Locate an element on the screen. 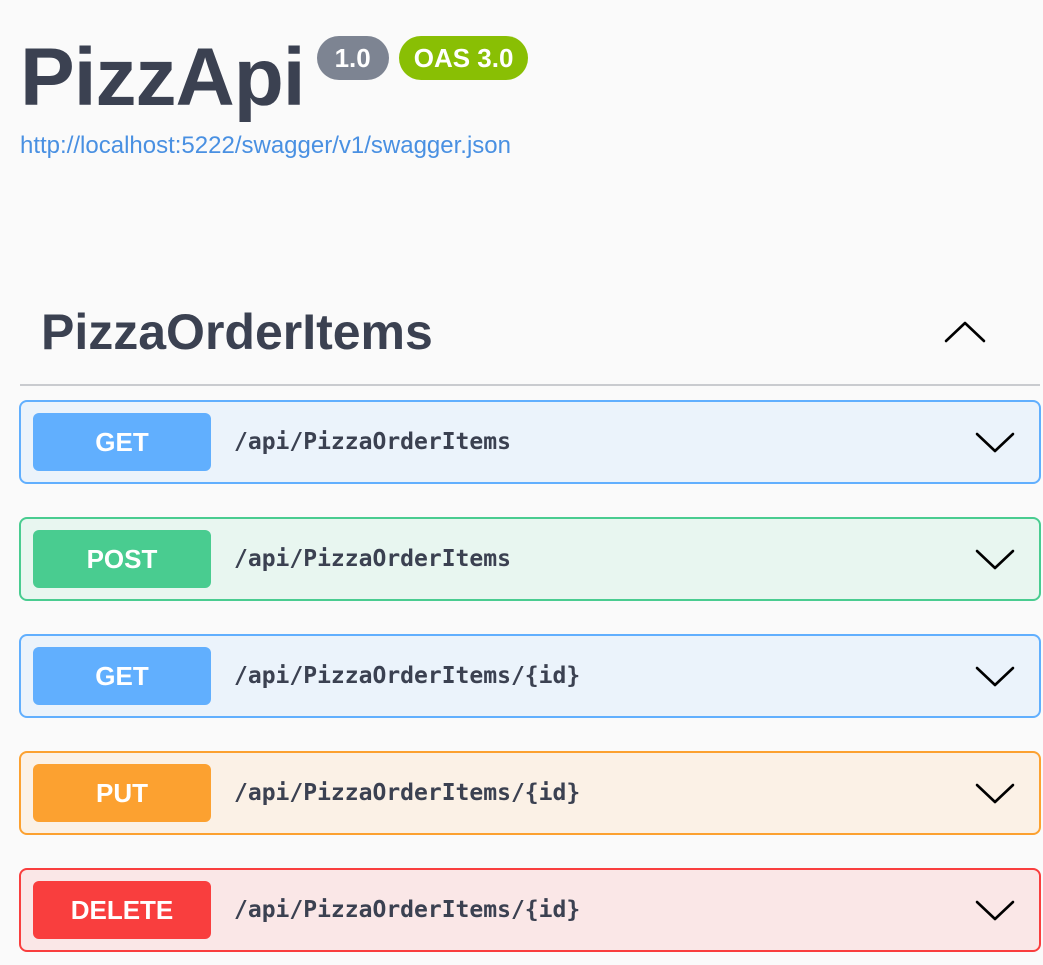 This screenshot has height=965, width=1043. version-badges: 1.0 OAS 3.0 is located at coordinates (427, 58).